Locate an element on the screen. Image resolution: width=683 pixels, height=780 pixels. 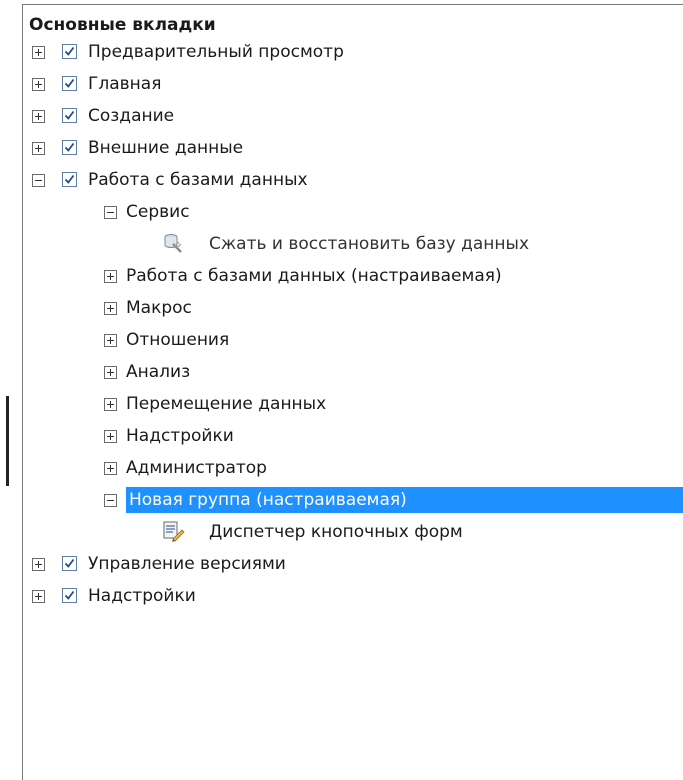
command-label: Диспетчер кнопочных форм is located at coordinates (336, 532).